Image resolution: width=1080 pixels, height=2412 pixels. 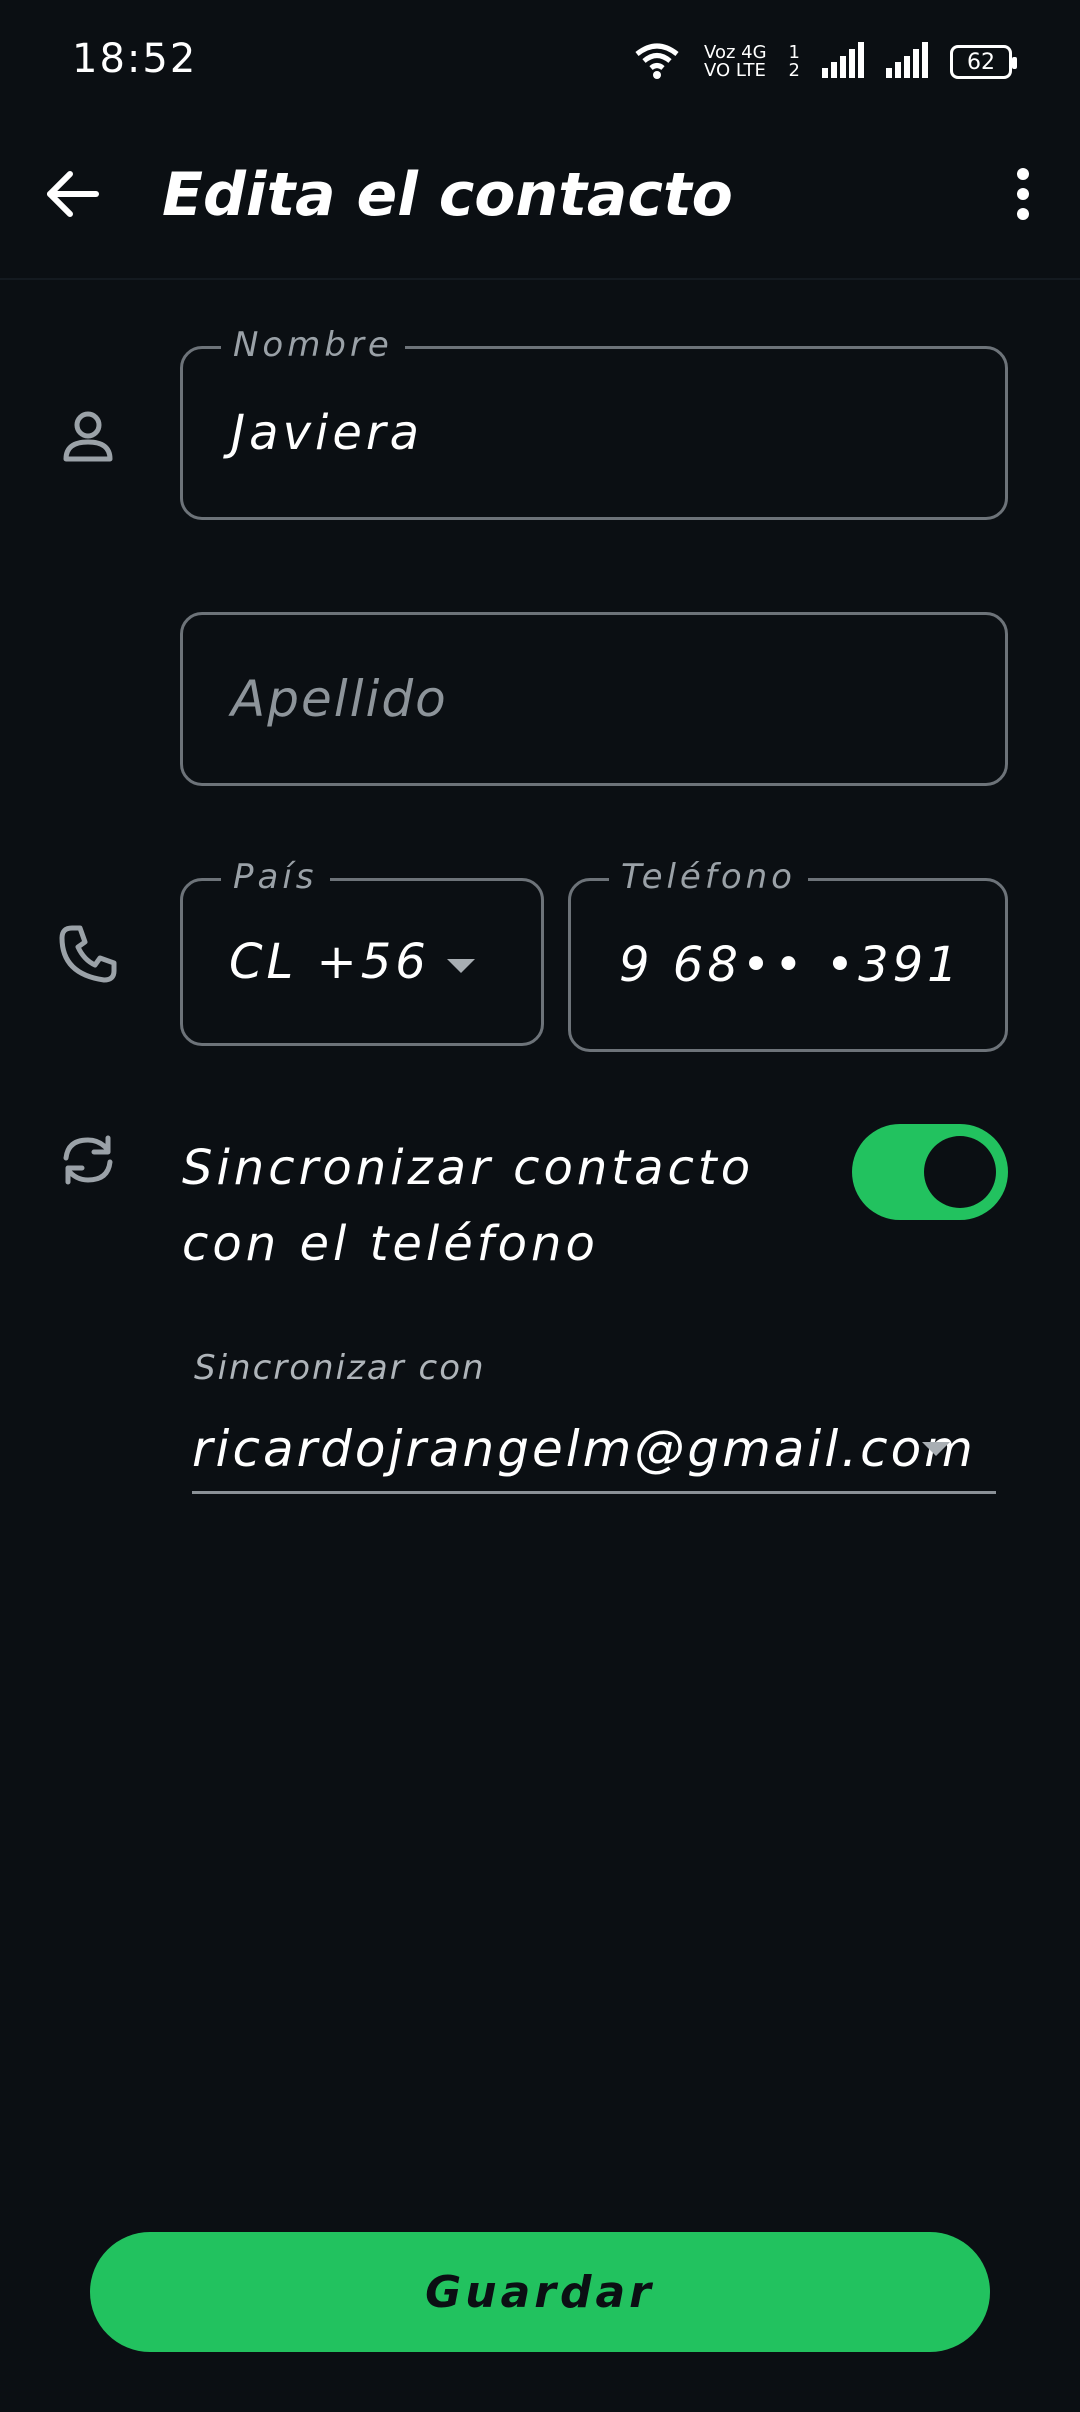 What do you see at coordinates (540, 2292) in the screenshot?
I see `save-button: Guardar` at bounding box center [540, 2292].